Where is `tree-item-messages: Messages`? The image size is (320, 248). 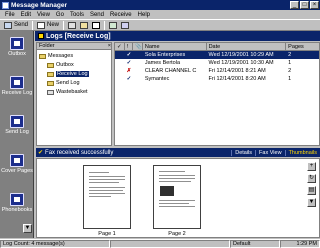
tree-item-messages: Messages is located at coordinates (56, 56).